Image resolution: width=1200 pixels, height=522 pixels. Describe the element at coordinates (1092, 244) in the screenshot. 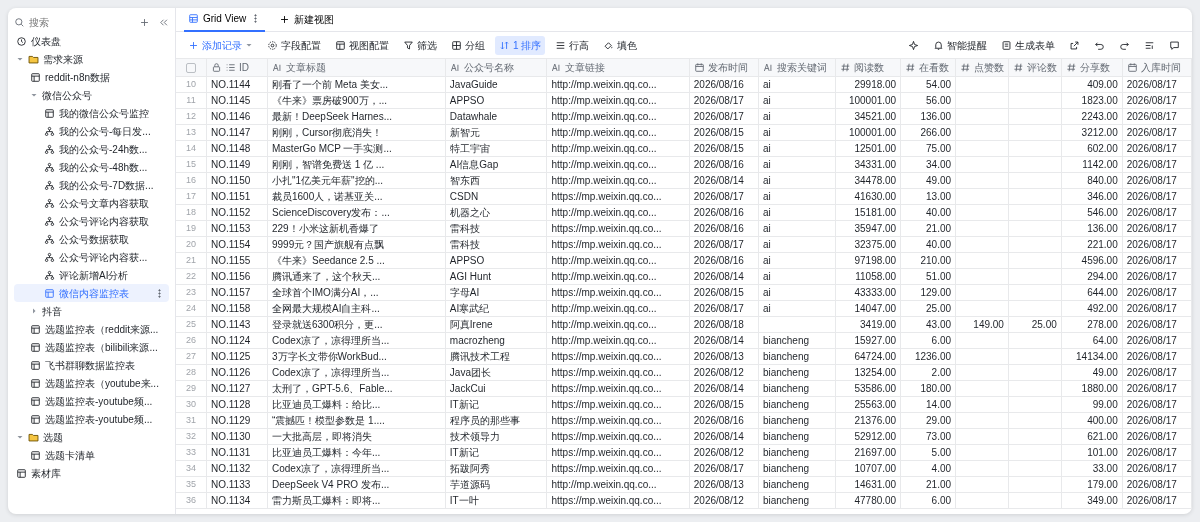

I see `table-cell: 221.00` at that location.